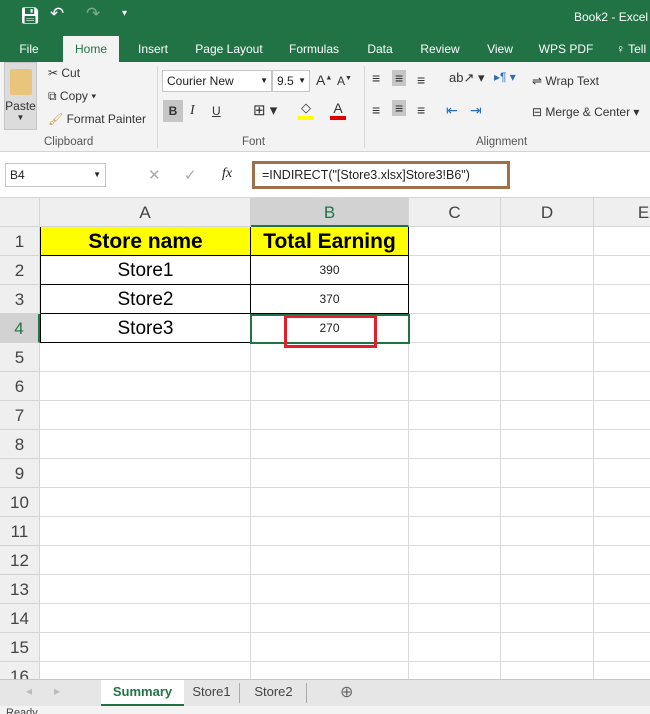 This screenshot has width=650, height=714. I want to click on underline-button: U, so click(216, 111).